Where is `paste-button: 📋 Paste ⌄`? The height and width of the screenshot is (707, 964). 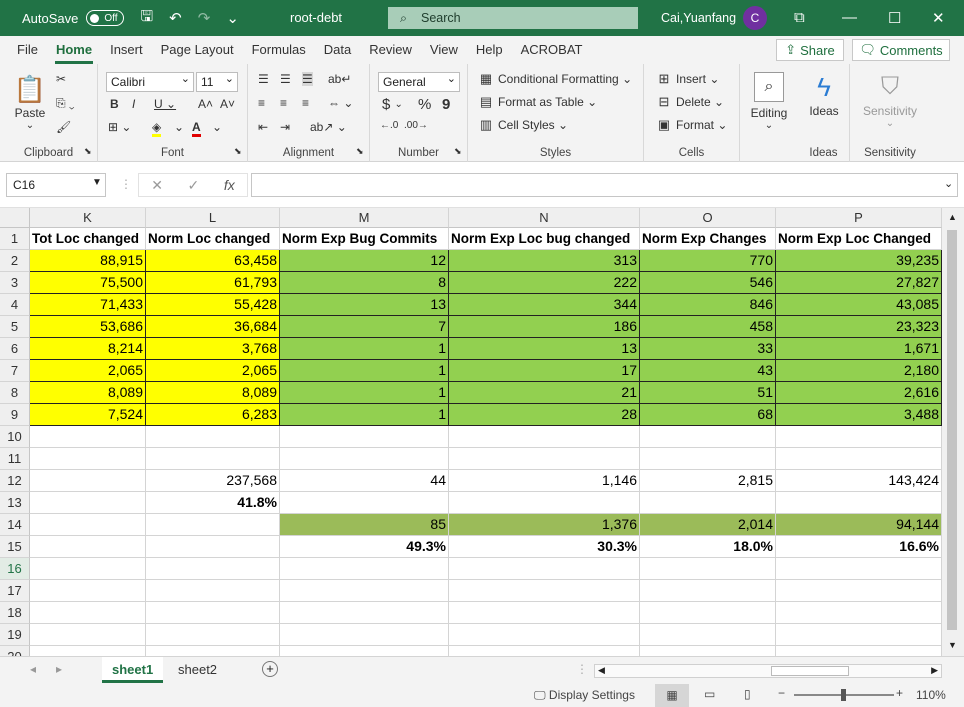 paste-button: 📋 Paste ⌄ is located at coordinates (30, 101).